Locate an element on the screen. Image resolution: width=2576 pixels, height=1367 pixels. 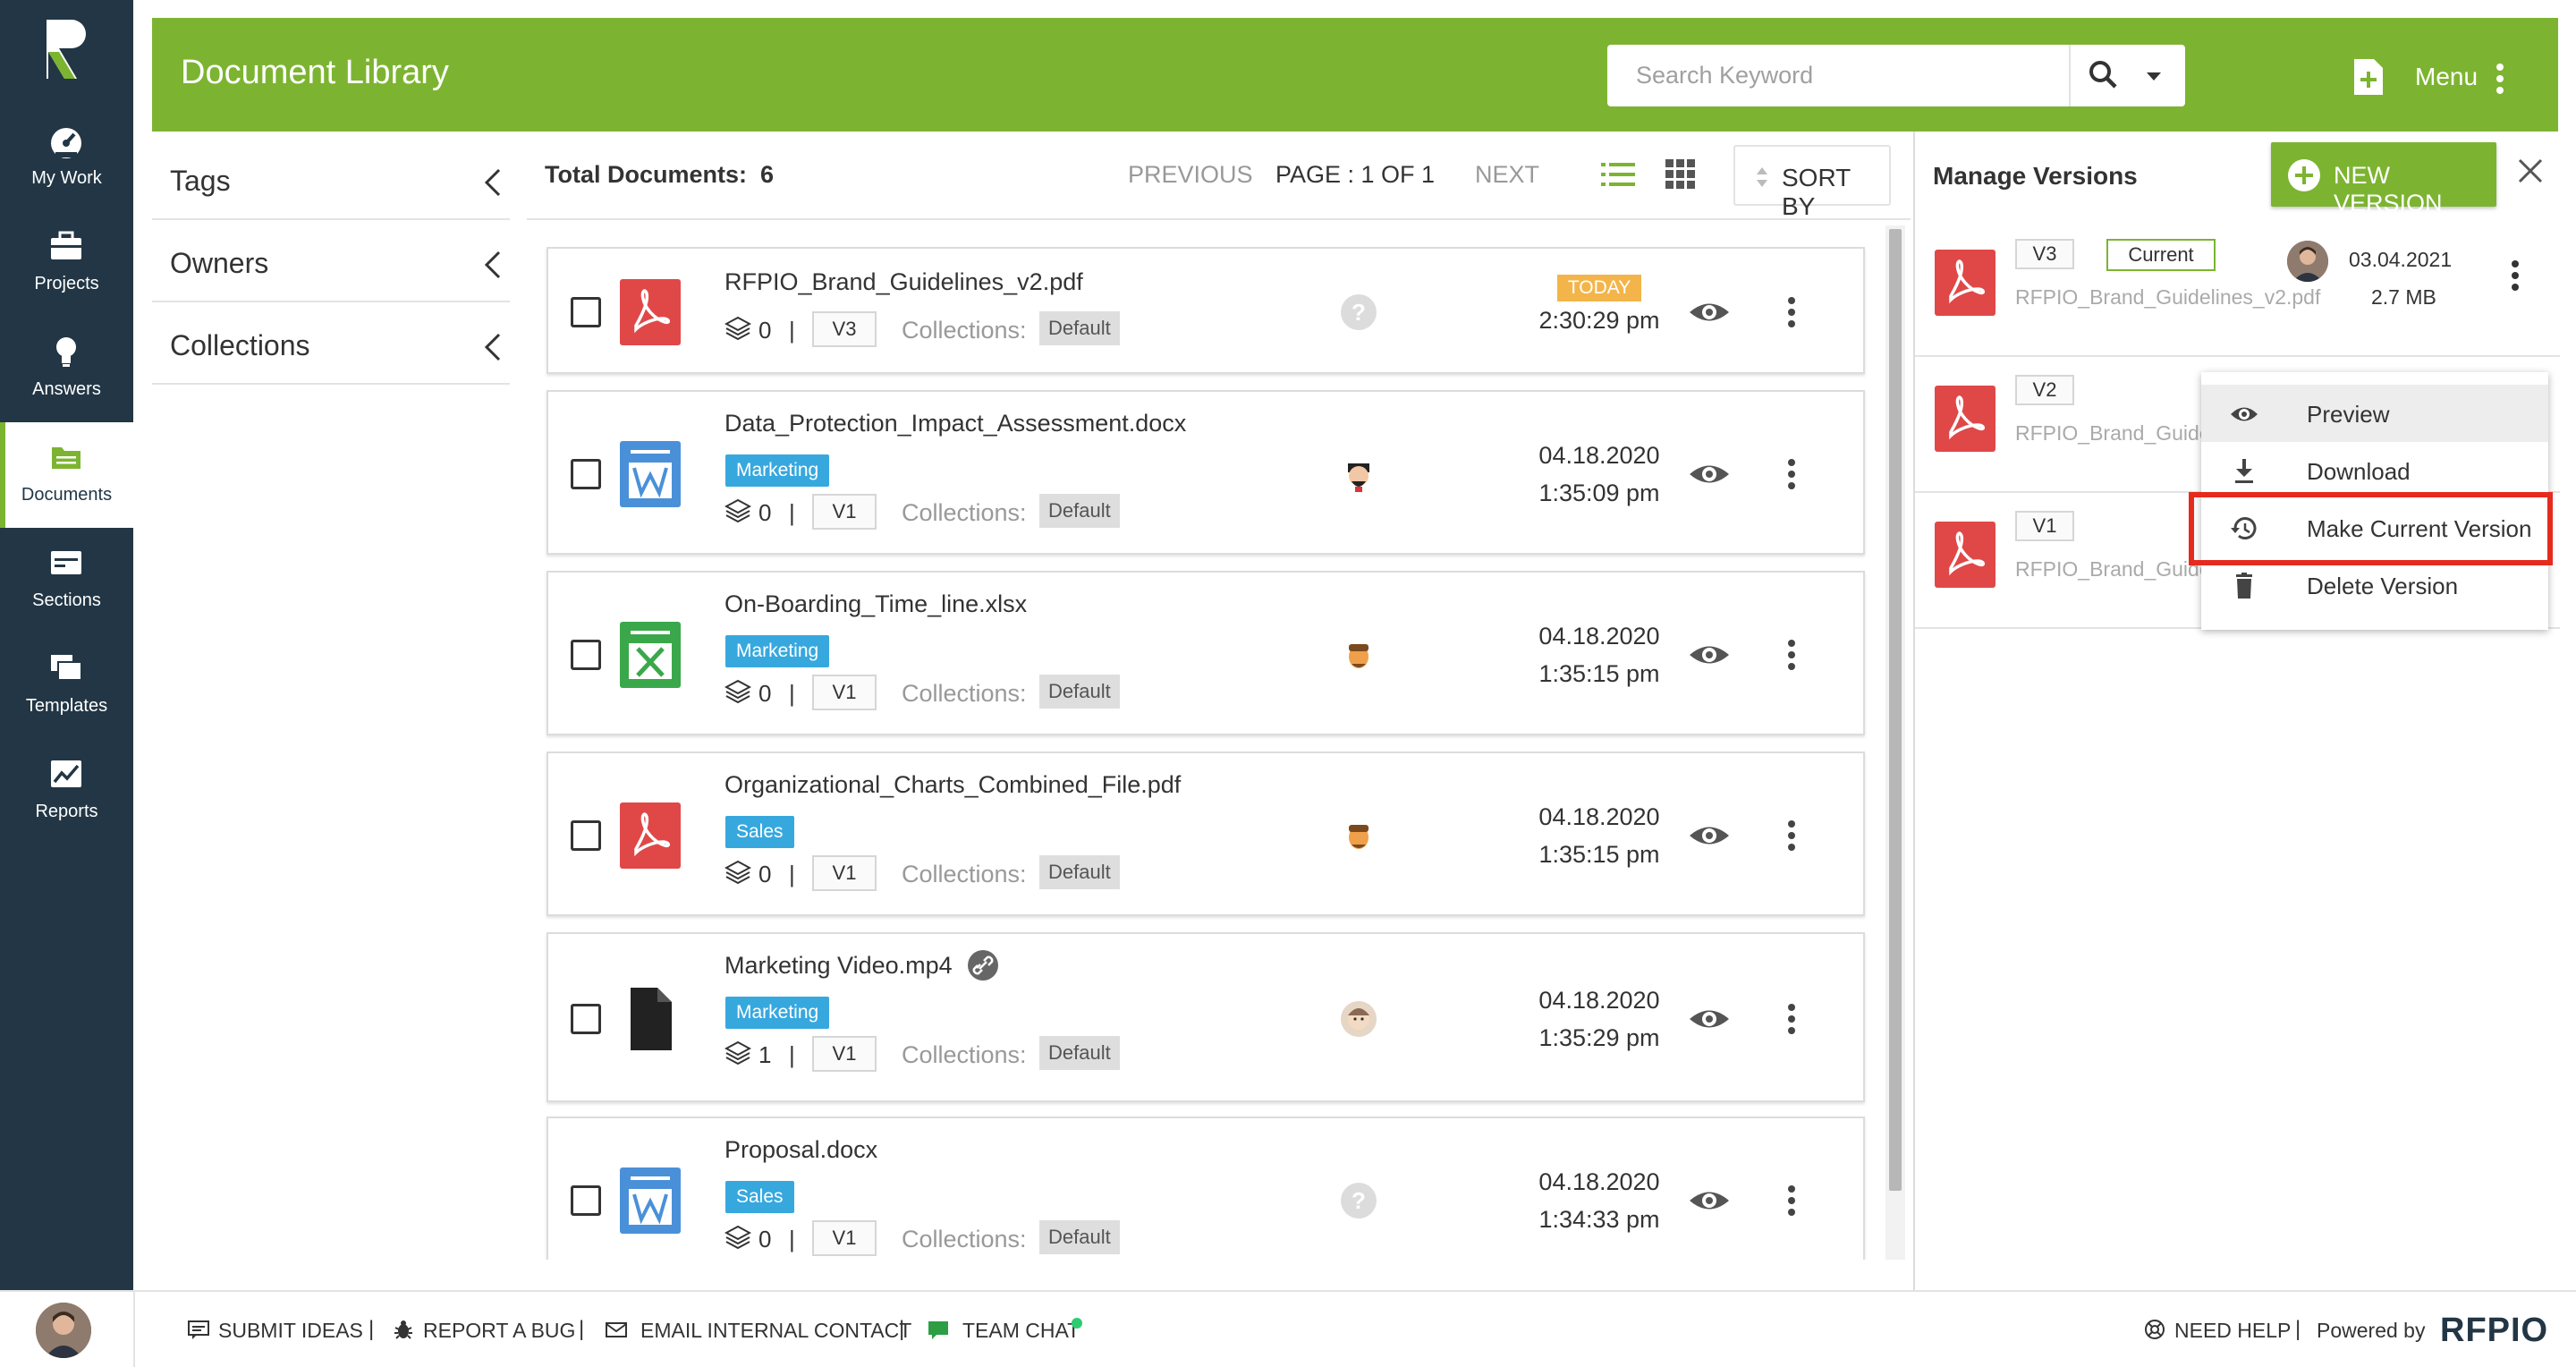
rfpio-logo: RFPIO is located at coordinates (2494, 1330).